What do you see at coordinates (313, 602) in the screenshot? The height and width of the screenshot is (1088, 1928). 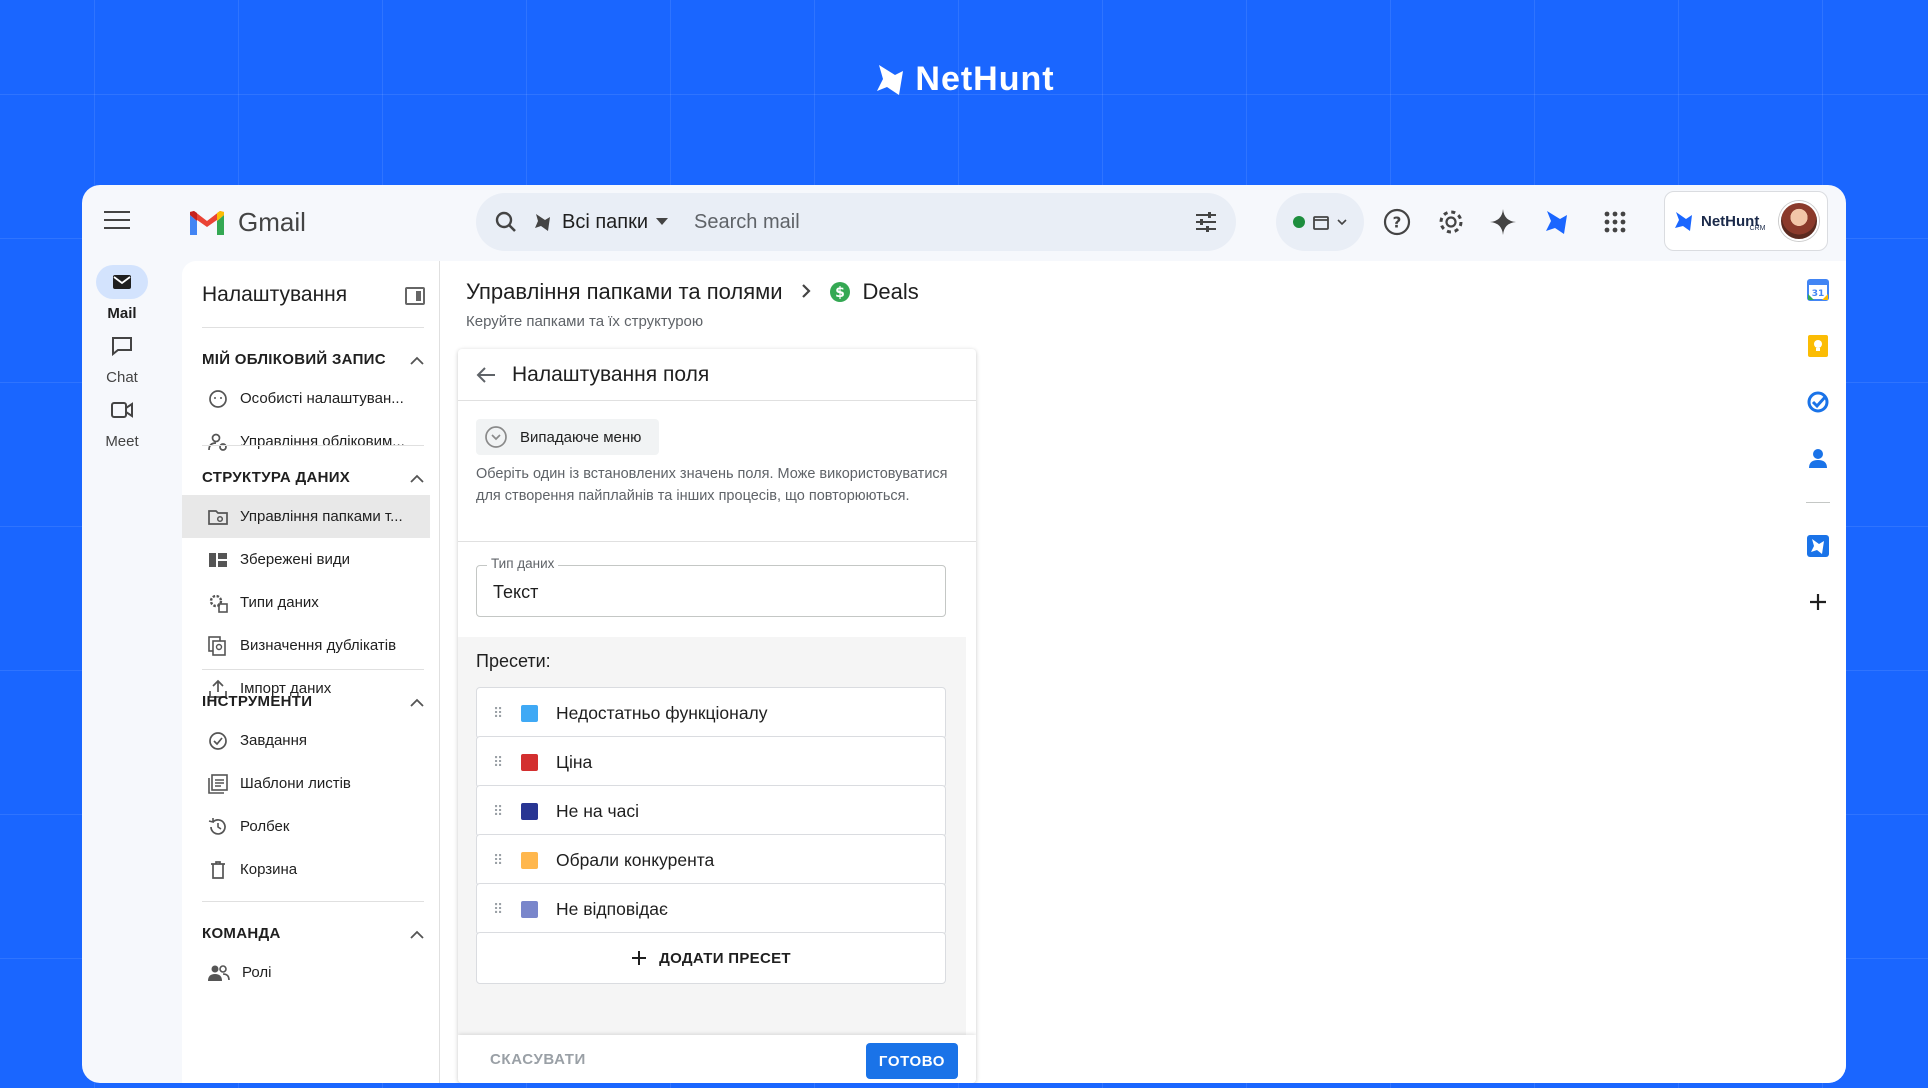 I see `nav-item-data-types: Типи даних` at bounding box center [313, 602].